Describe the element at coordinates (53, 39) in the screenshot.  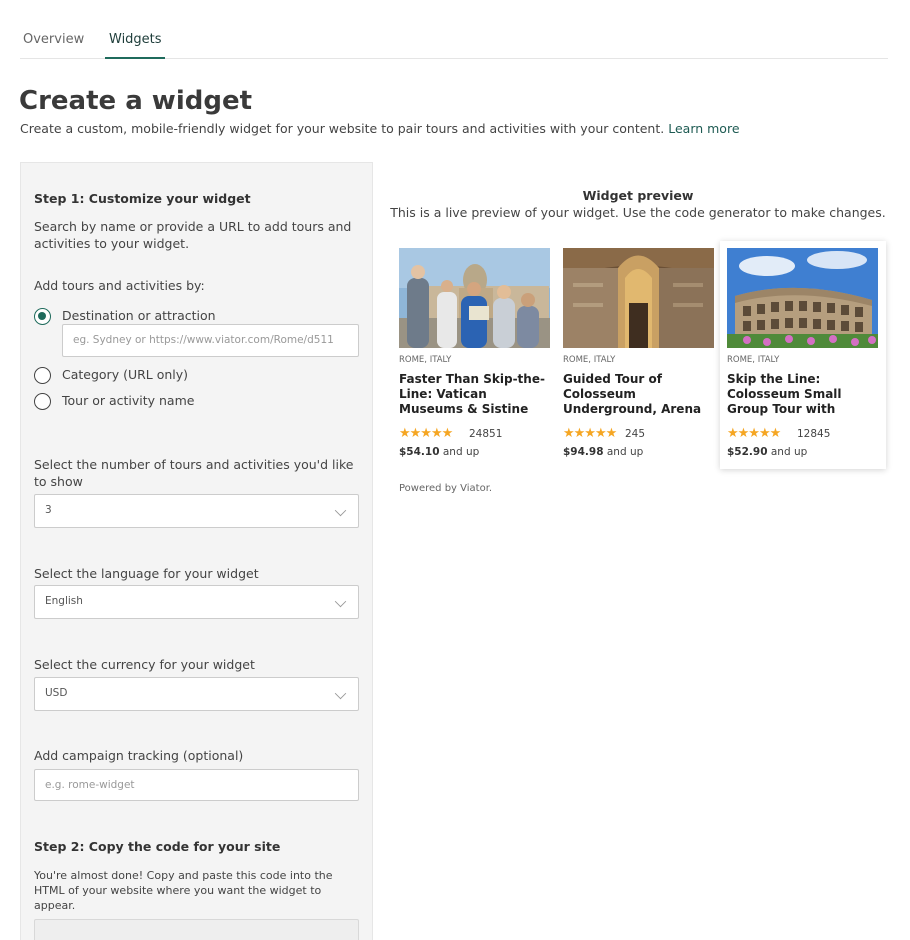
I see `tab-overview: Overview` at that location.